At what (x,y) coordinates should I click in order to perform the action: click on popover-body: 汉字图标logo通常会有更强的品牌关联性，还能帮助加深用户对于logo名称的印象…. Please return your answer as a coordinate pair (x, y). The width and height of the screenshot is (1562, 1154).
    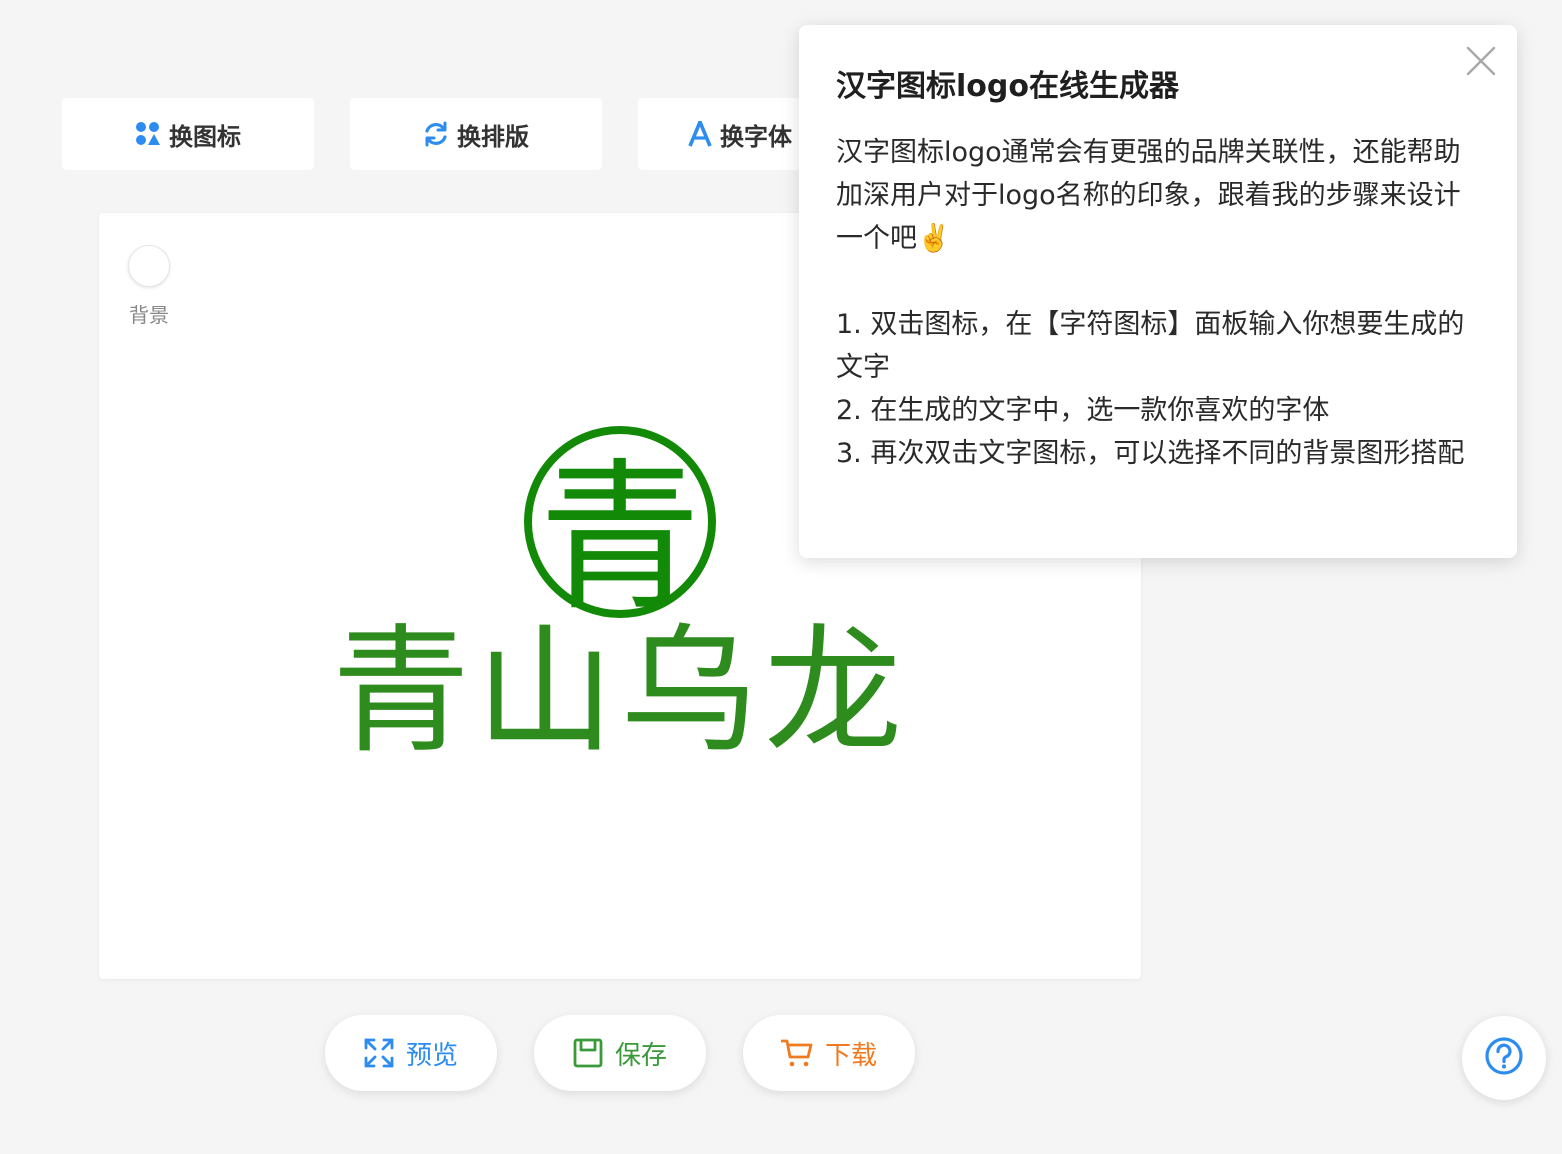
    Looking at the image, I should click on (1158, 303).